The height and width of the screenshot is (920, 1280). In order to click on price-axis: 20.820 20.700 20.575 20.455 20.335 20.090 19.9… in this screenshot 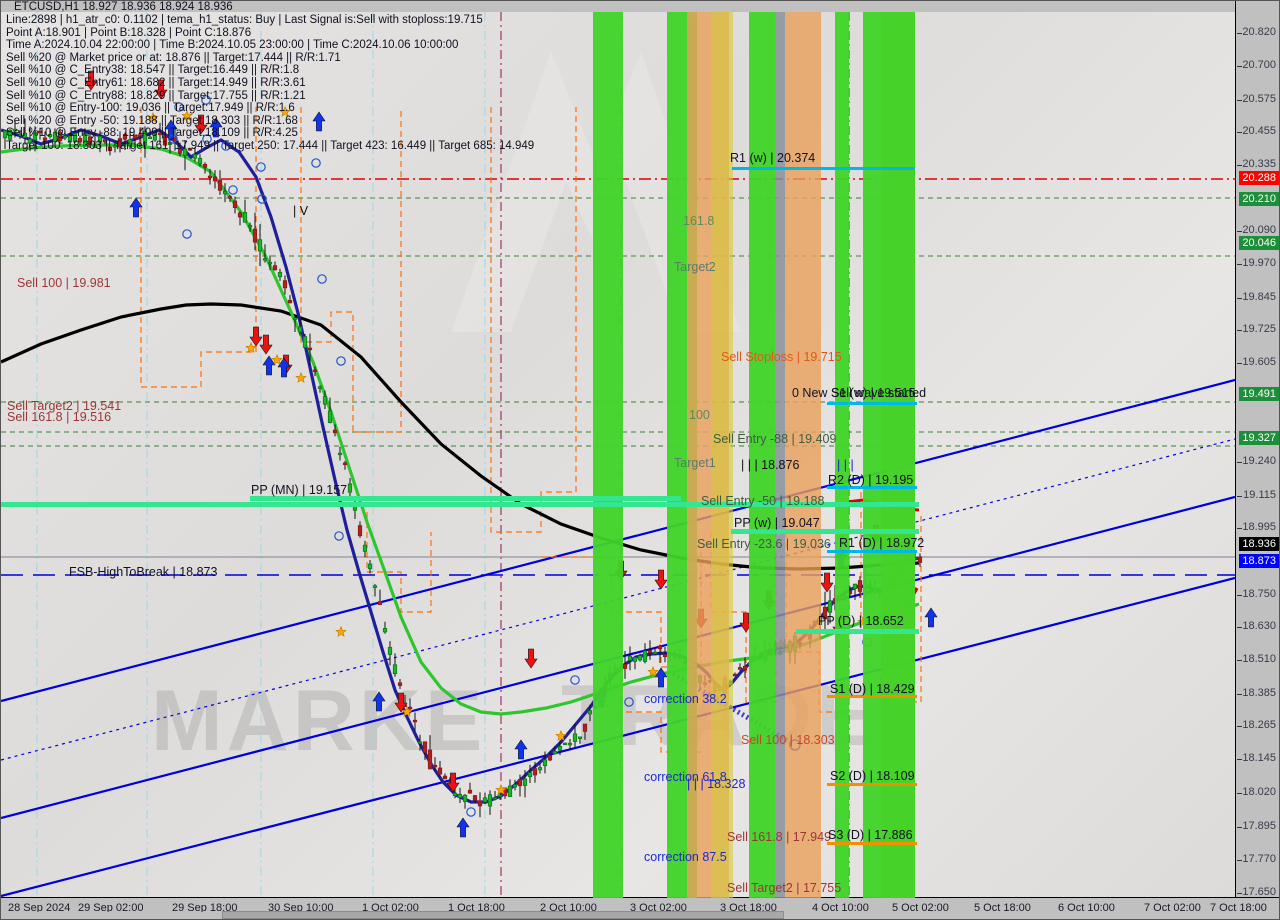, I will do `click(1257, 460)`.